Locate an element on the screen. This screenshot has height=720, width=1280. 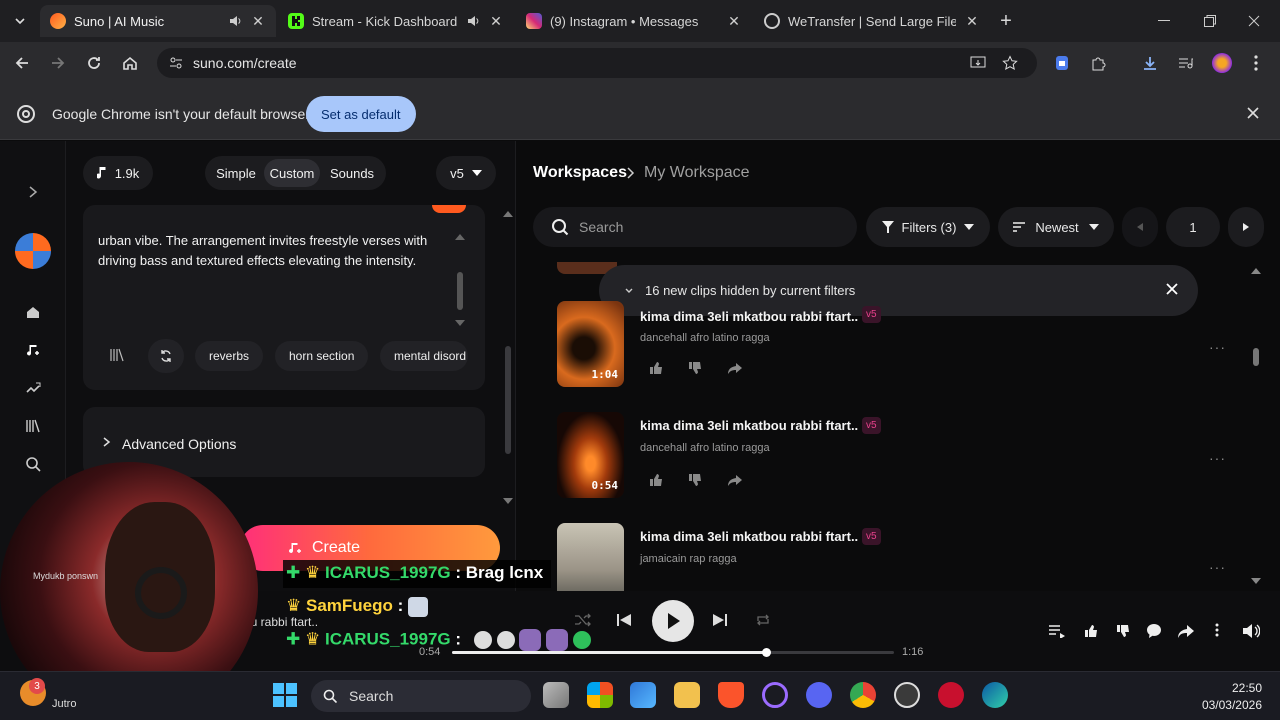
menu-kebab-icon is located at coordinates (1256, 63).